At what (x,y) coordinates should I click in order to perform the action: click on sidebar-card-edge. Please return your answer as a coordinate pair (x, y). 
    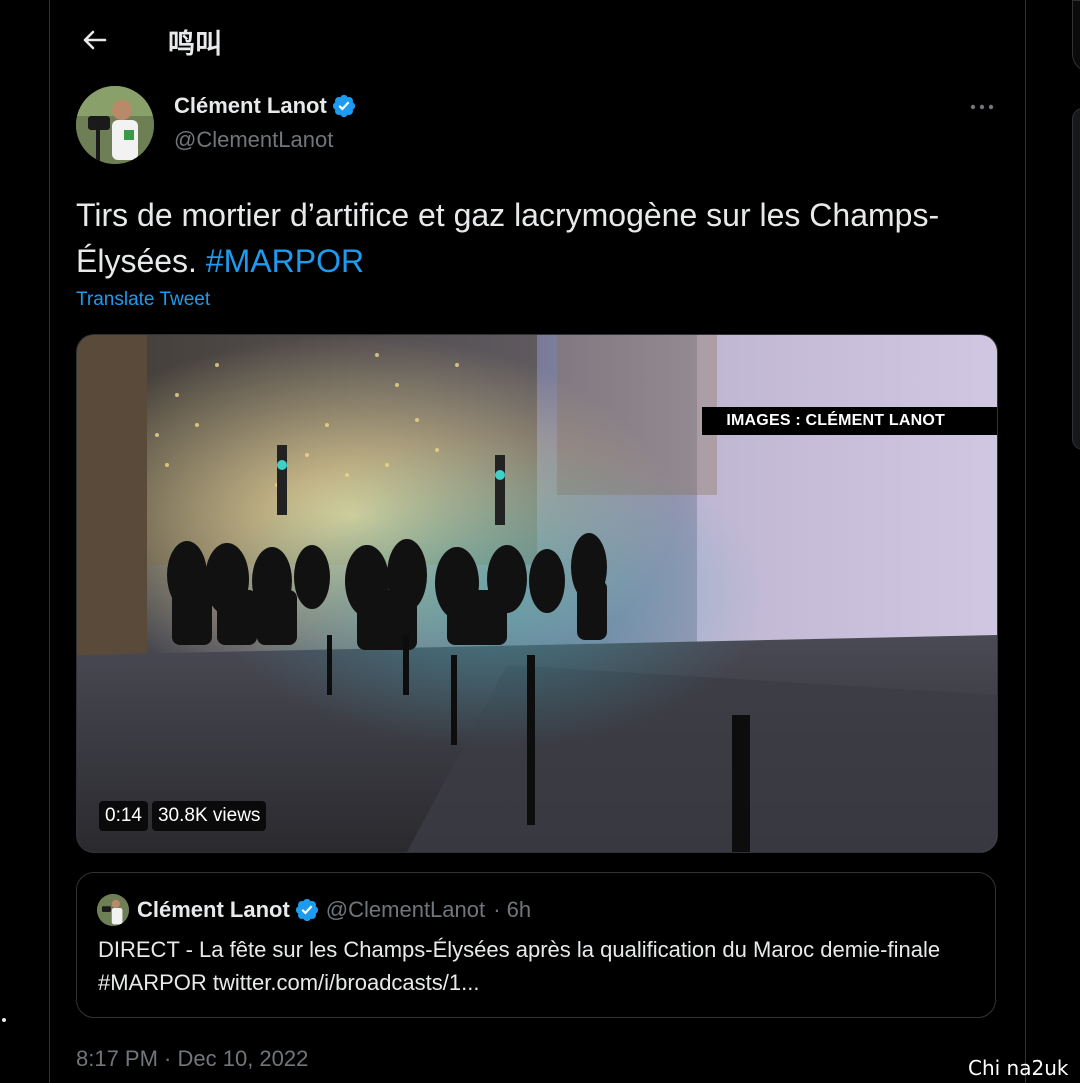
    Looking at the image, I should click on (1076, 279).